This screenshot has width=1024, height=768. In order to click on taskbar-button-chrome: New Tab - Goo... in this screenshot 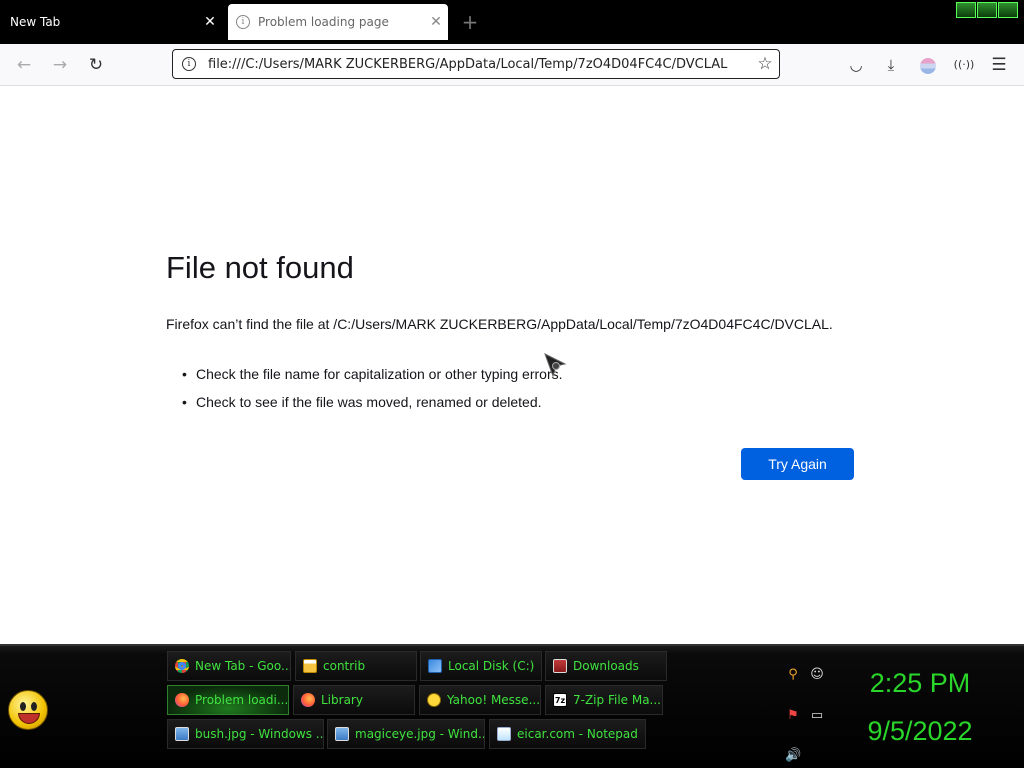, I will do `click(229, 666)`.